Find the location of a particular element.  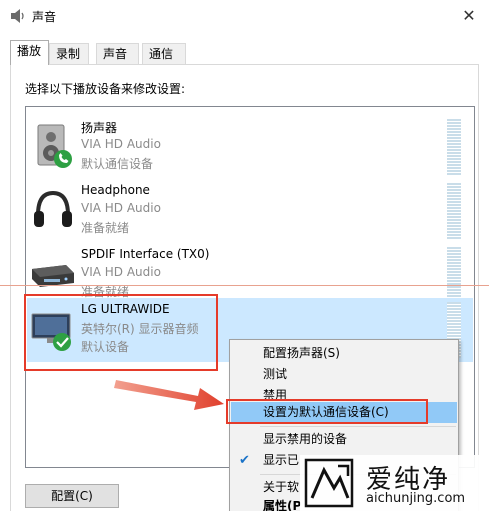

annotation-divider-line is located at coordinates (244, 285).